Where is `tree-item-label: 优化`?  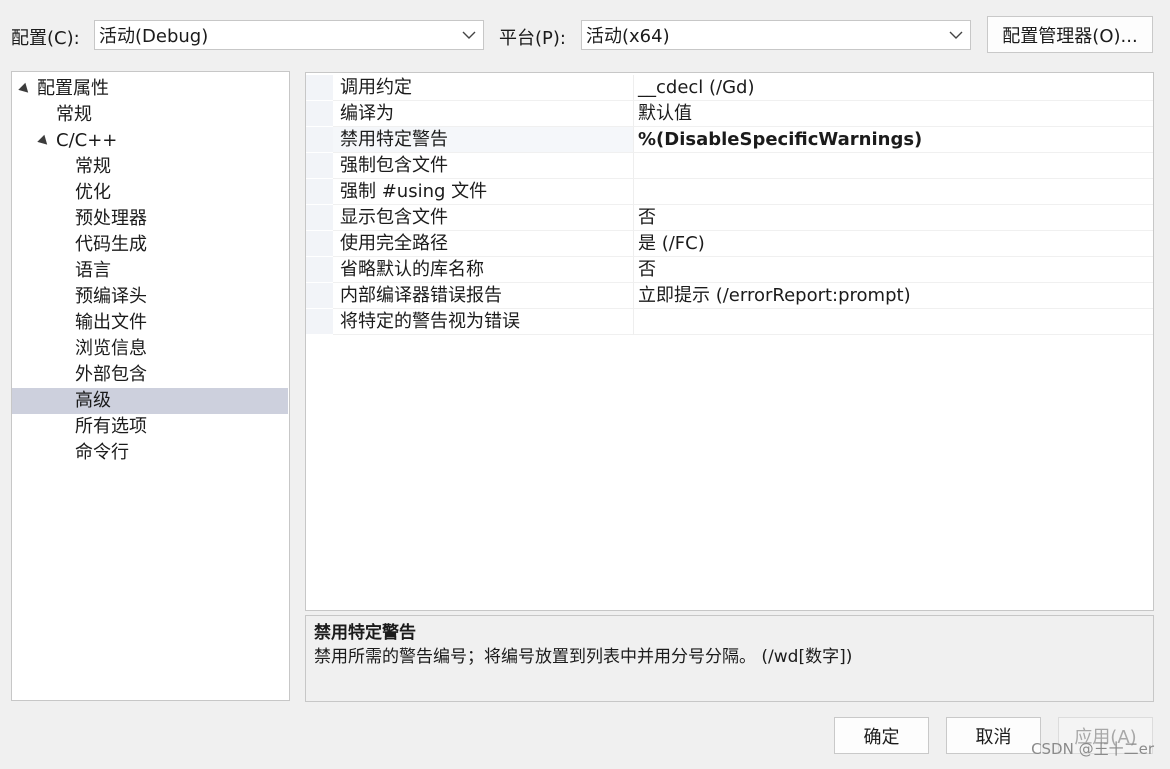 tree-item-label: 优化 is located at coordinates (93, 192).